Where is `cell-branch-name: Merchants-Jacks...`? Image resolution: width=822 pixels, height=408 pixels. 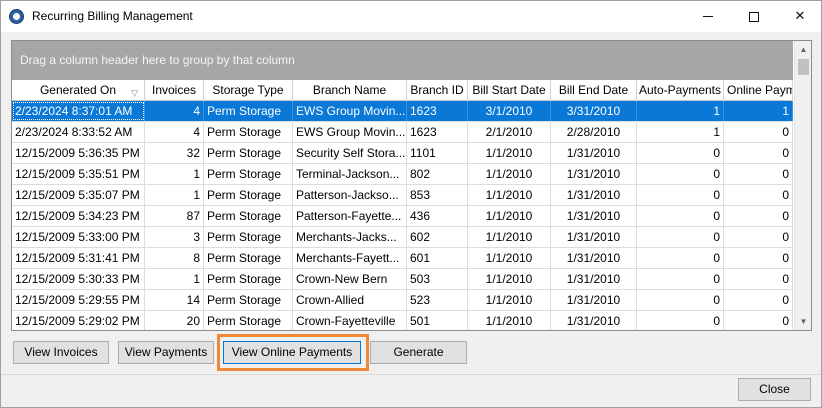 cell-branch-name: Merchants-Jacks... is located at coordinates (350, 237).